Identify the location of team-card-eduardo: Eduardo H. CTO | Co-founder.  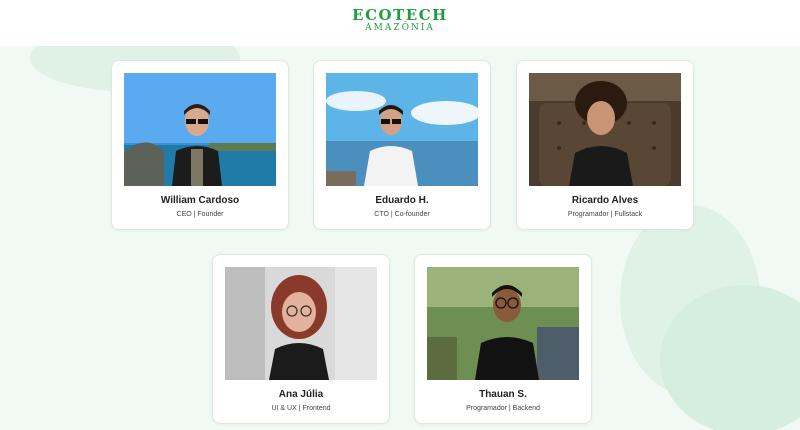
(402, 145).